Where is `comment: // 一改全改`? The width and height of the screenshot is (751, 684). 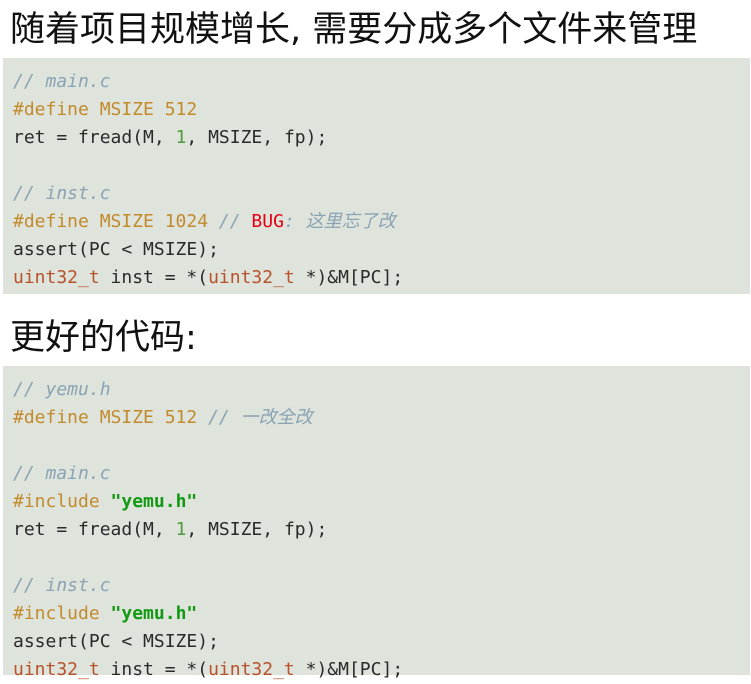 comment: // 一改全改 is located at coordinates (260, 417).